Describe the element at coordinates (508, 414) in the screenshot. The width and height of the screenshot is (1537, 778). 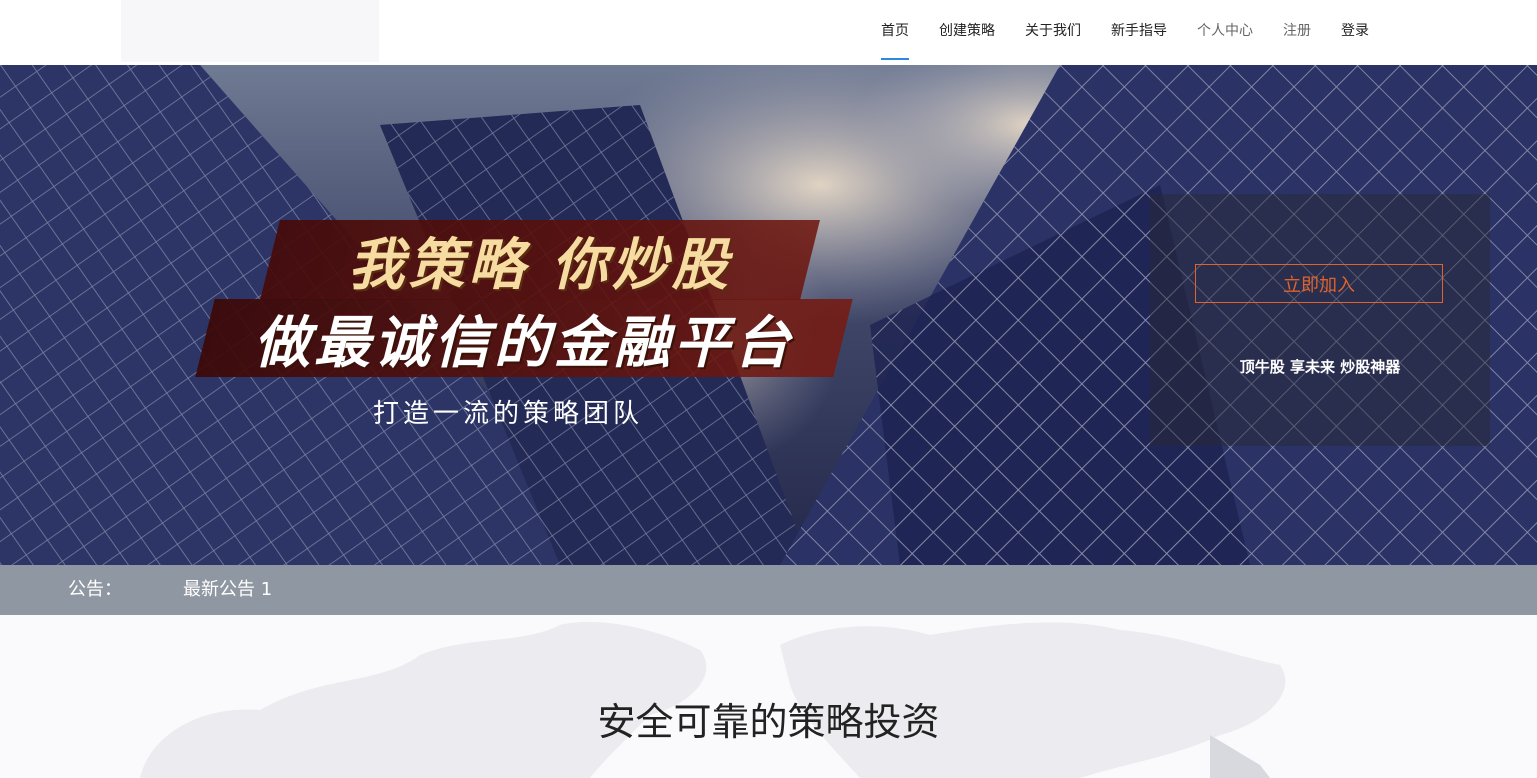
I see `hero-subtitle: 打造一流的策略团队` at that location.